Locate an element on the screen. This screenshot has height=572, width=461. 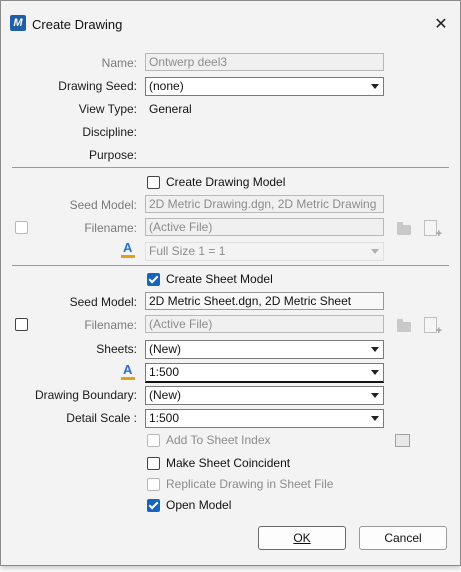
open-model-label: Open Model is located at coordinates (199, 505).